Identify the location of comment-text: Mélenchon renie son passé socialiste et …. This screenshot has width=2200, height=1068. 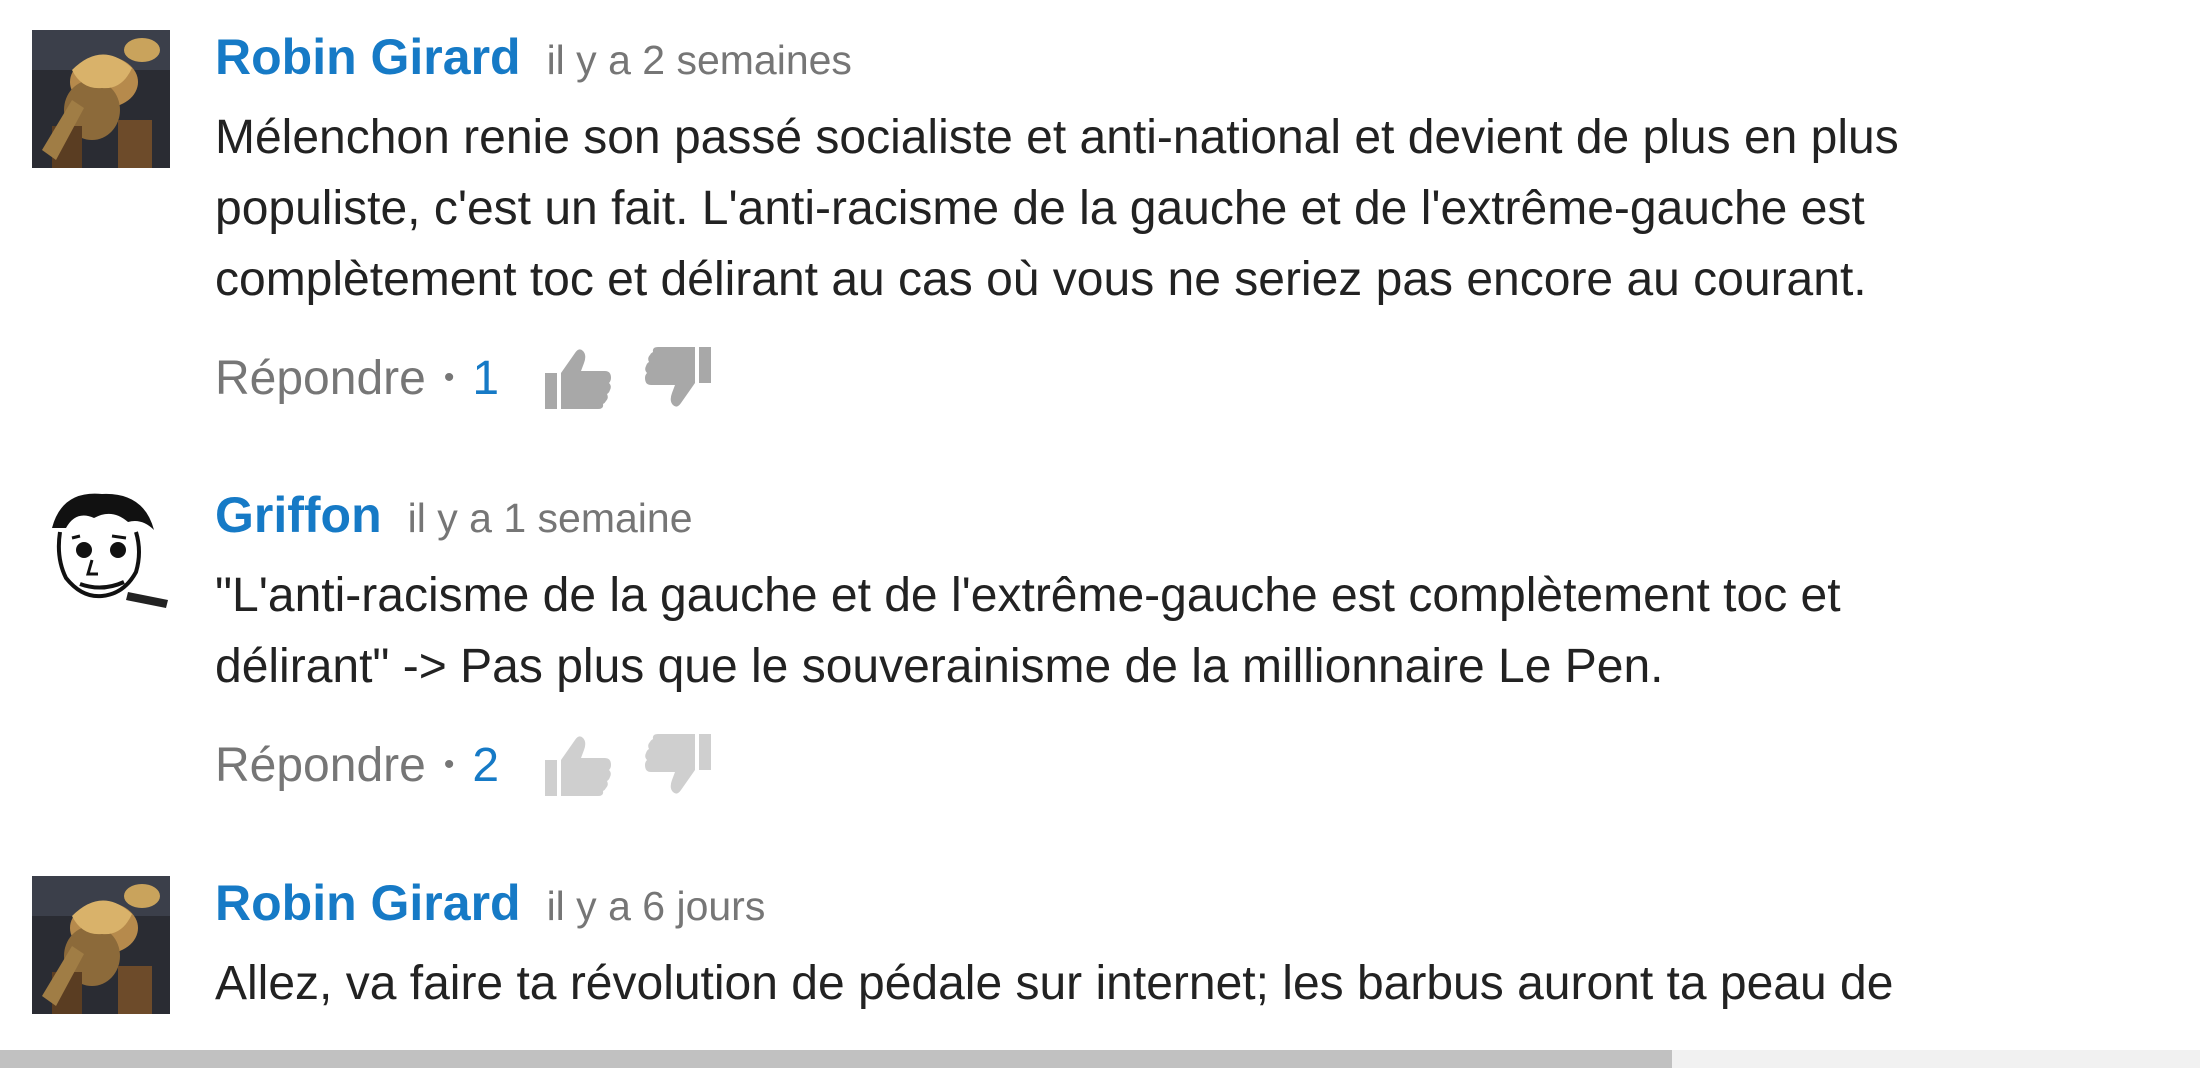
(1057, 208).